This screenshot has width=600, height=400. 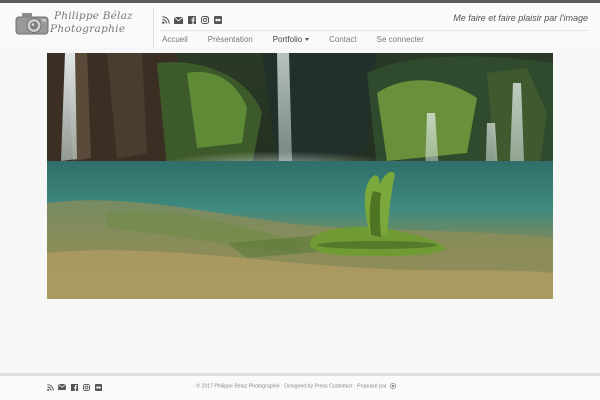 I want to click on footer-social-links, so click(x=74, y=387).